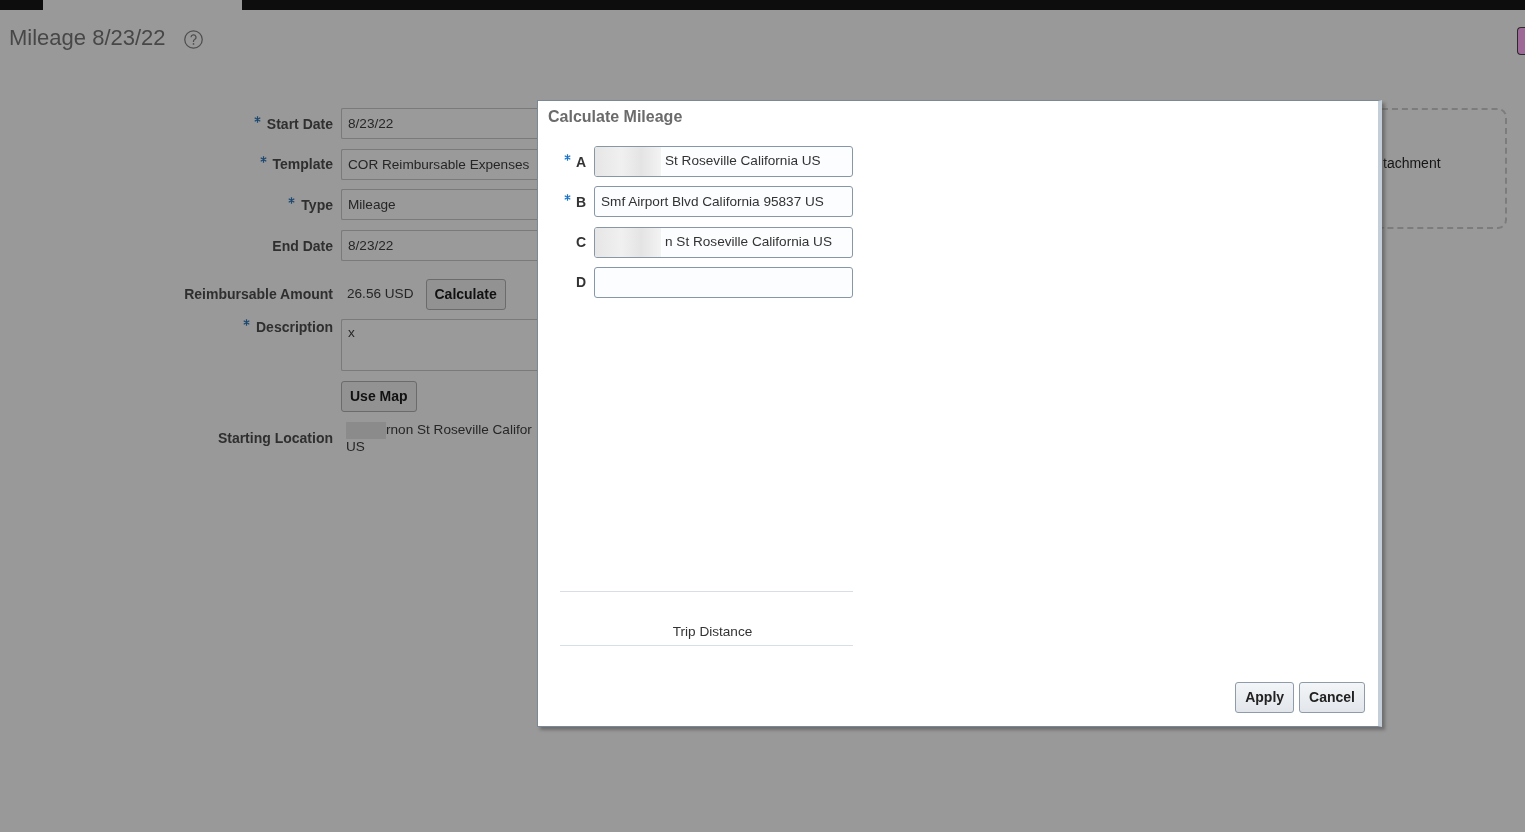 Image resolution: width=1525 pixels, height=832 pixels. I want to click on input-field: Mileage, so click(439, 205).